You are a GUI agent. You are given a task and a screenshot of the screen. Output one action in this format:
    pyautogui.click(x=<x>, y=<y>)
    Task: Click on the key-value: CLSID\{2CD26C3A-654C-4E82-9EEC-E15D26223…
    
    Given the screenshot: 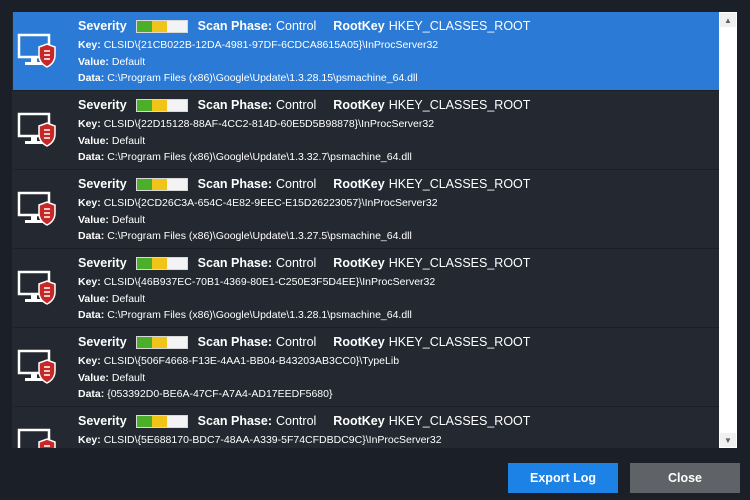 What is the action you would take?
    pyautogui.click(x=270, y=203)
    